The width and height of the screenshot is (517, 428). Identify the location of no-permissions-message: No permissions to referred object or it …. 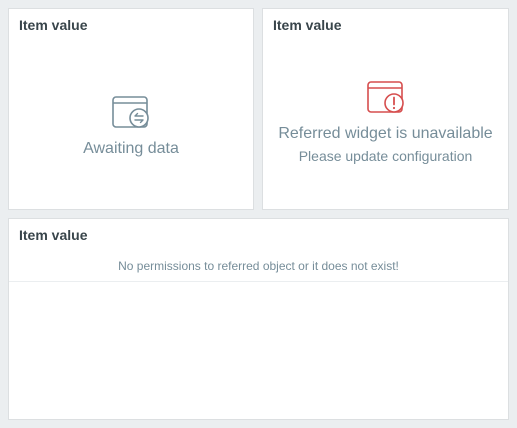
(258, 266).